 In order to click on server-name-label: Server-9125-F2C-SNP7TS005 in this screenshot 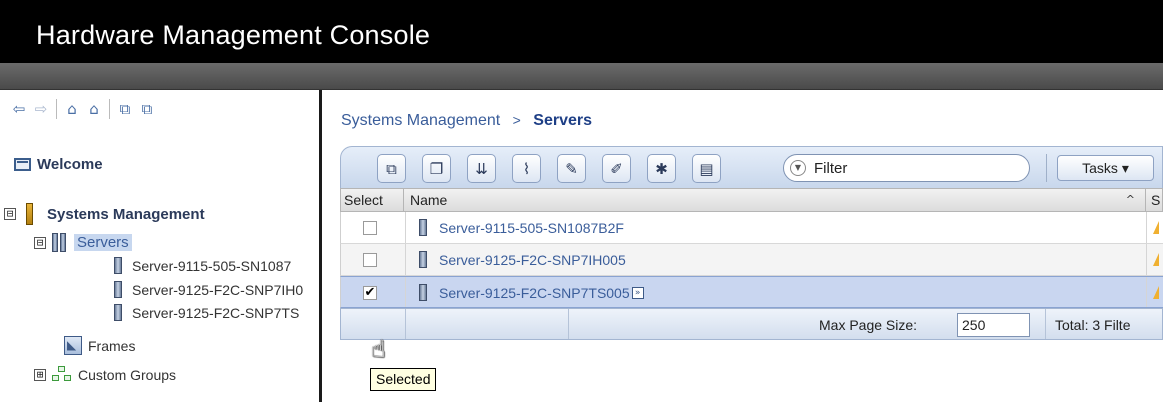, I will do `click(534, 292)`.